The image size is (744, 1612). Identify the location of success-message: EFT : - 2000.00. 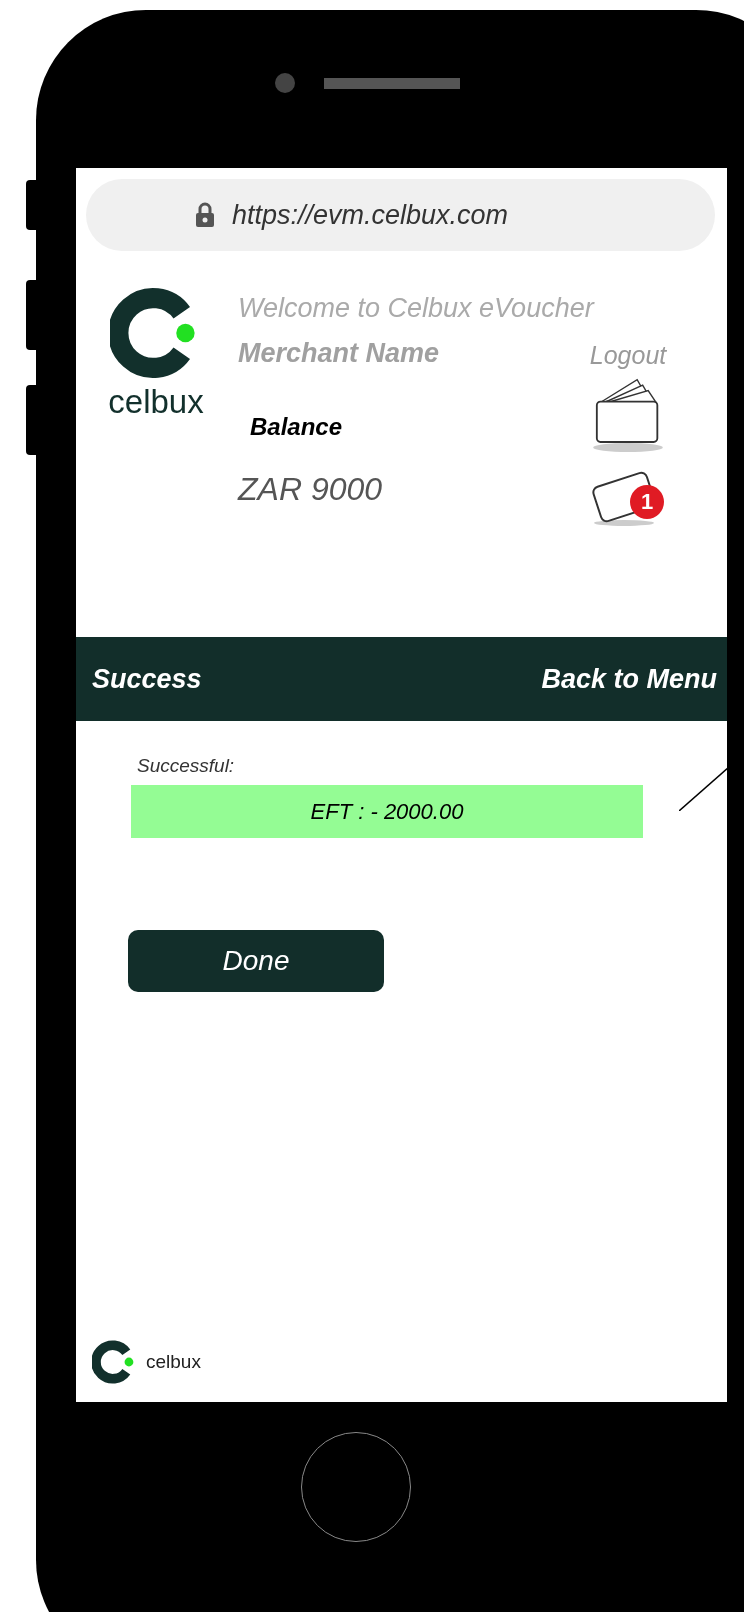
(387, 811).